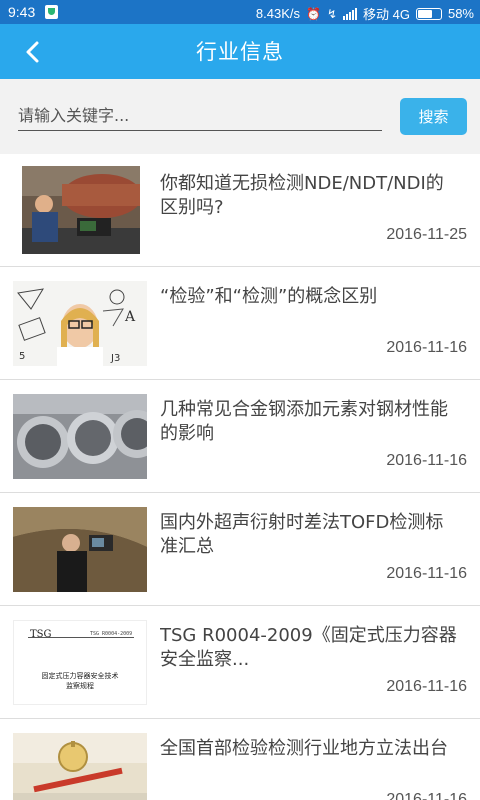  I want to click on news-title: 几种常见合金钢添加元素对钢材性能的影响, so click(304, 421).